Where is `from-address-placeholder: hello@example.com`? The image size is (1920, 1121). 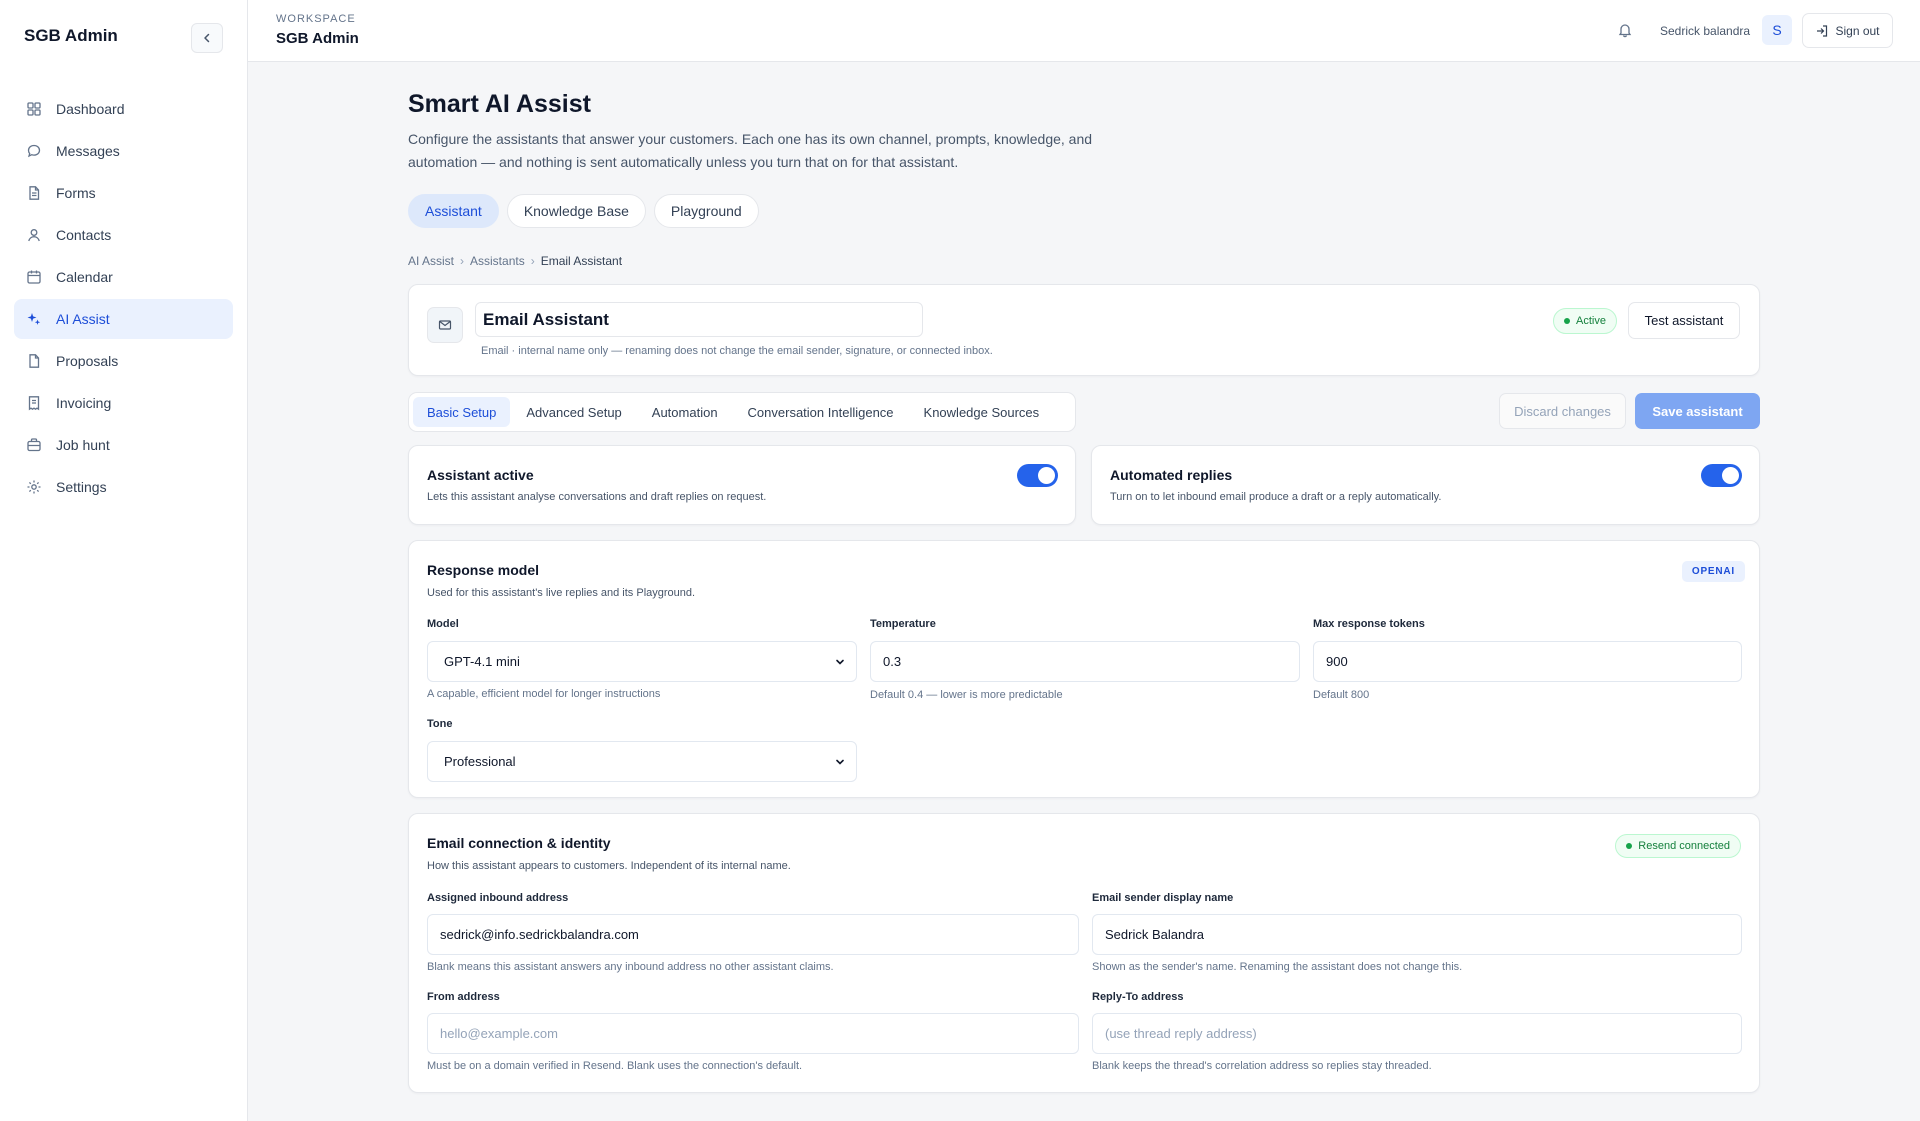 from-address-placeholder: hello@example.com is located at coordinates (499, 1033).